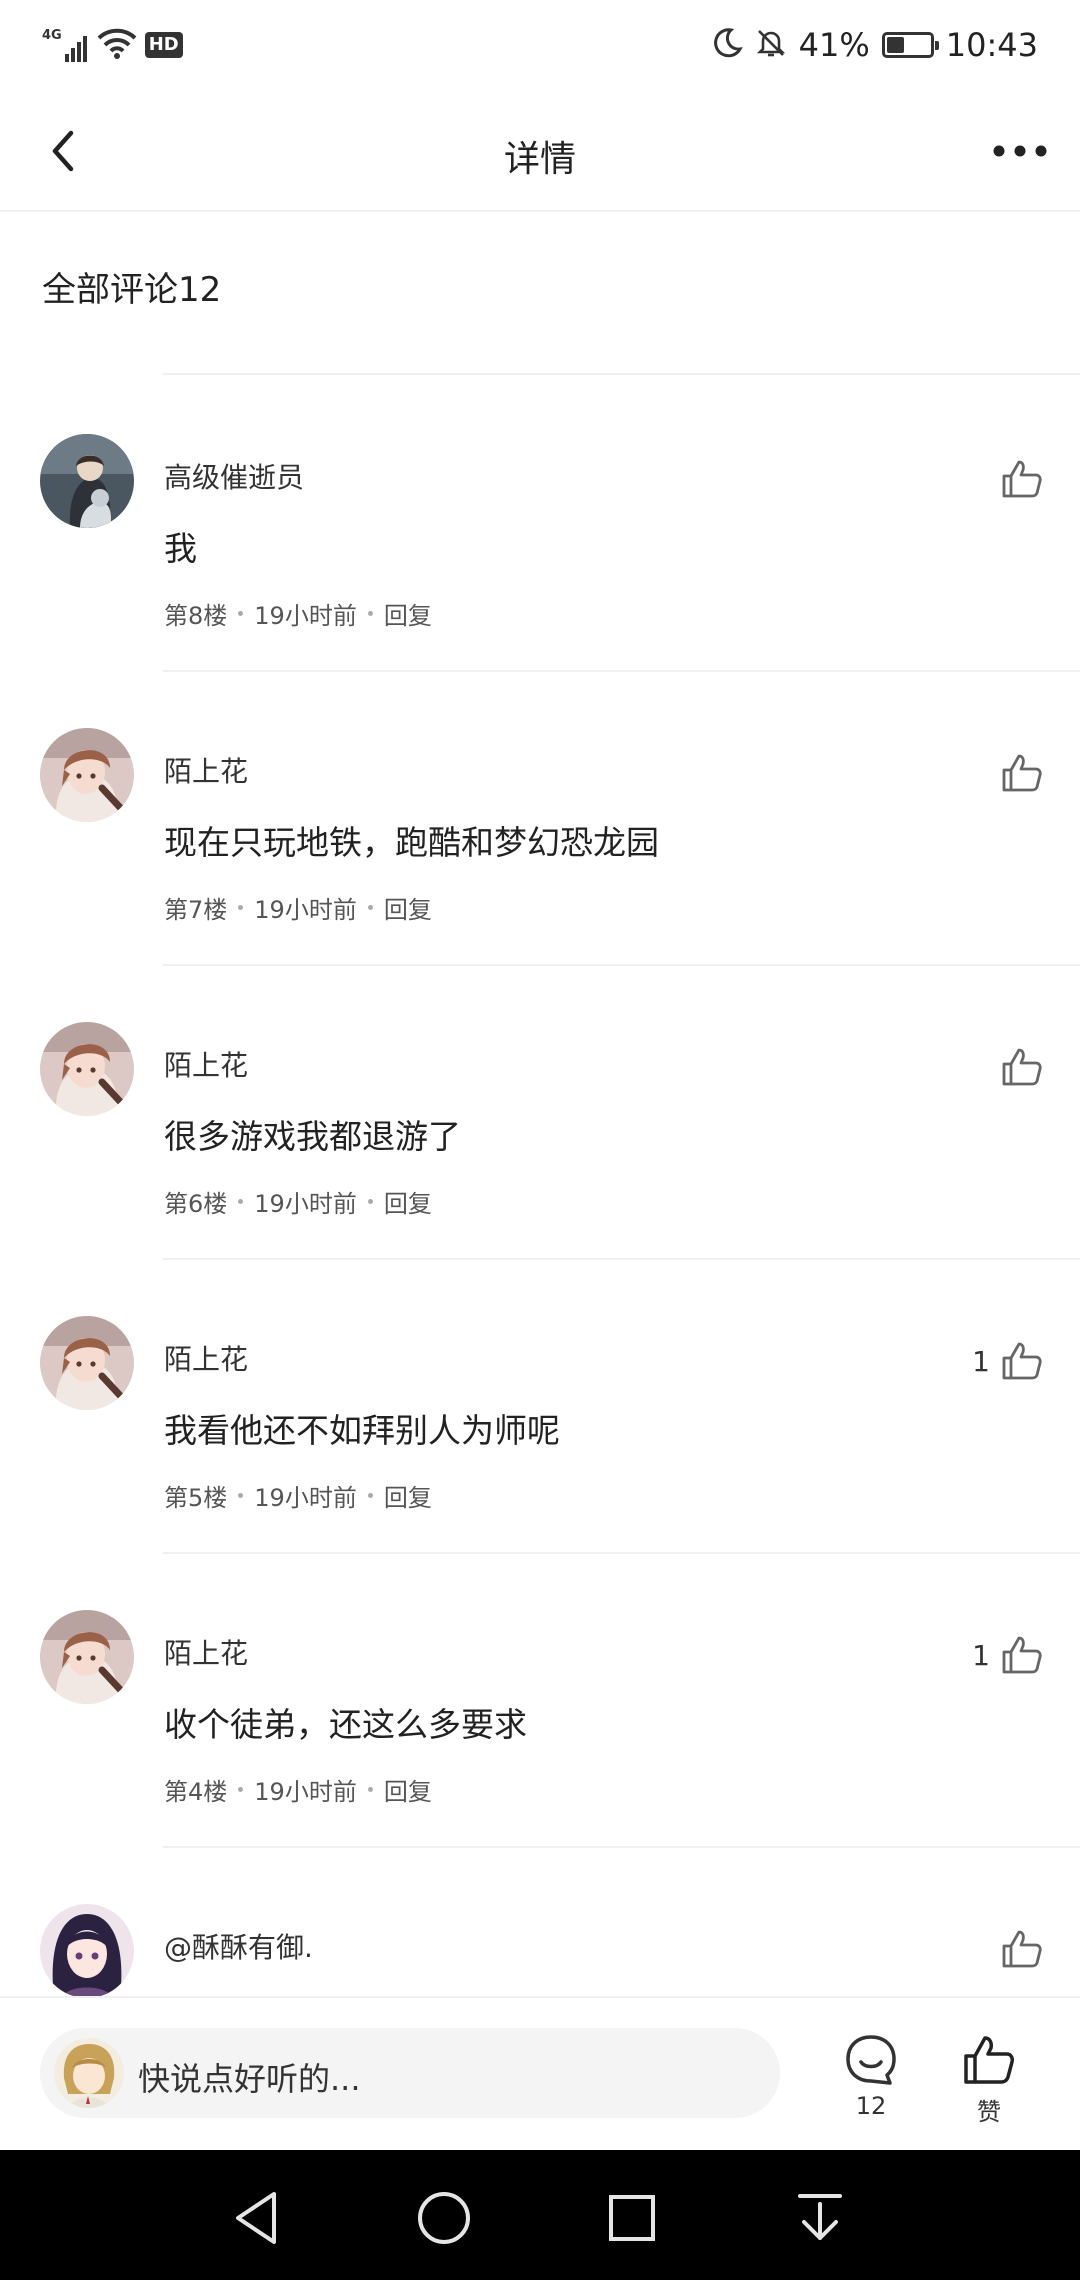 This screenshot has width=1080, height=2280. I want to click on comment-item: 陌上花 收个徒弟，还这么多要求 第4楼 19小时前 回复 1, so click(540, 1757).